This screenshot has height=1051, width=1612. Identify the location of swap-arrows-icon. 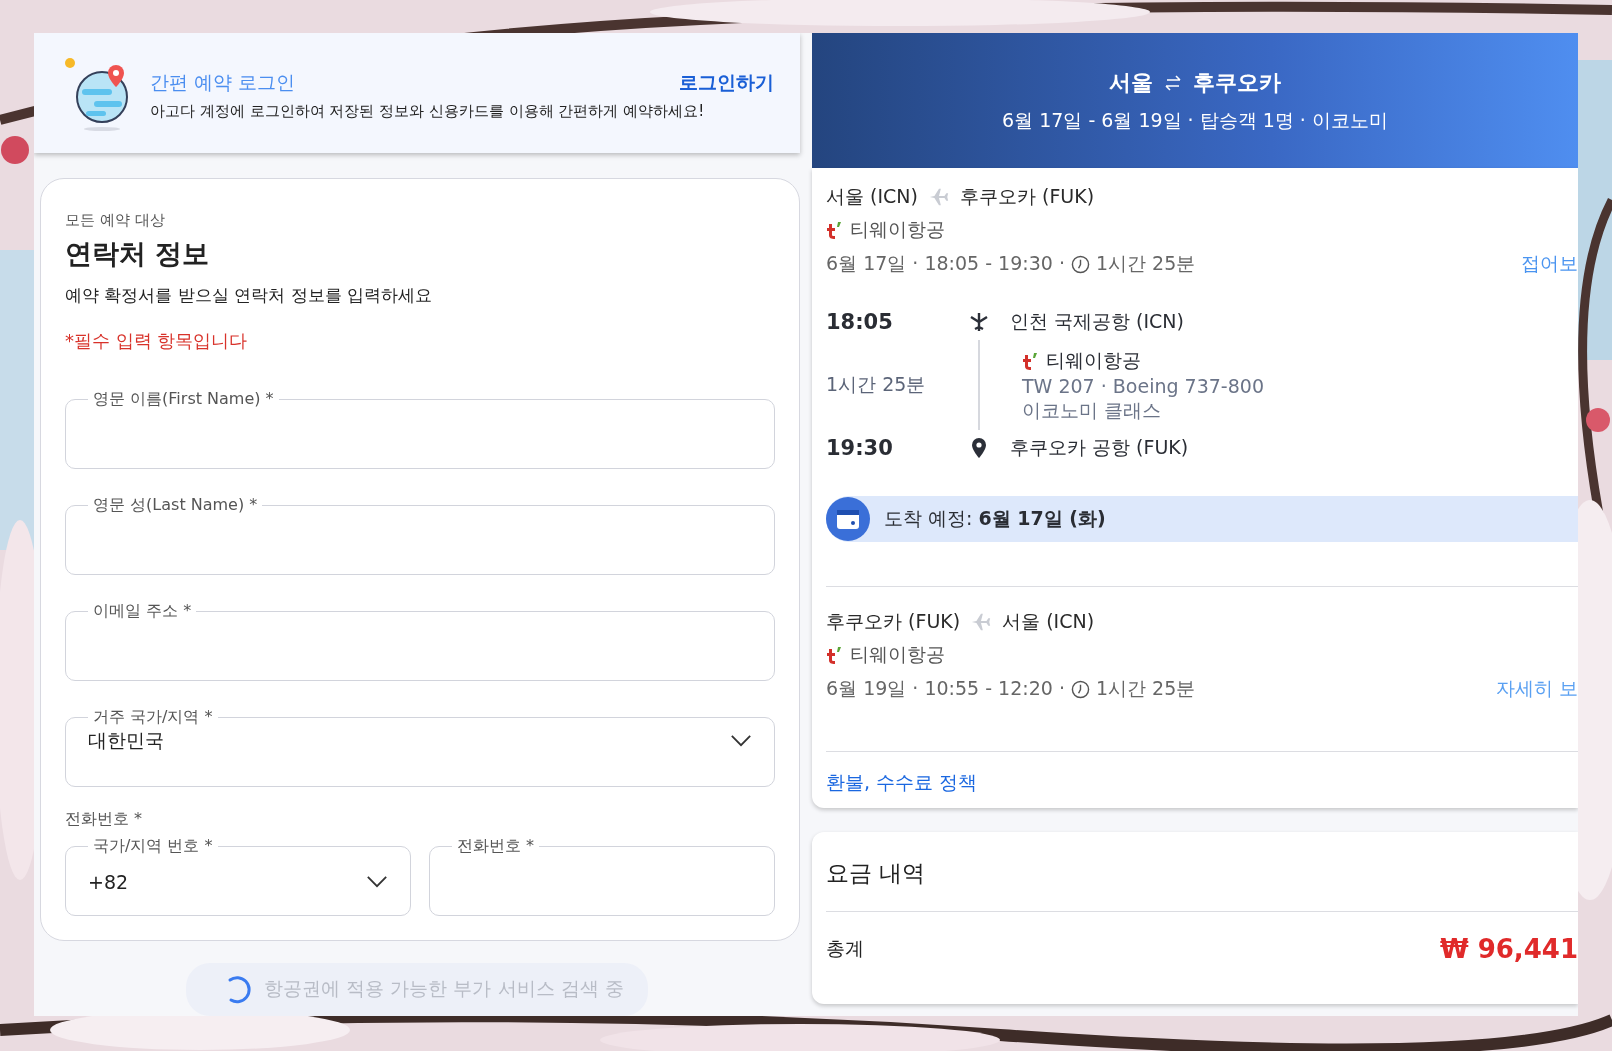
(1173, 82).